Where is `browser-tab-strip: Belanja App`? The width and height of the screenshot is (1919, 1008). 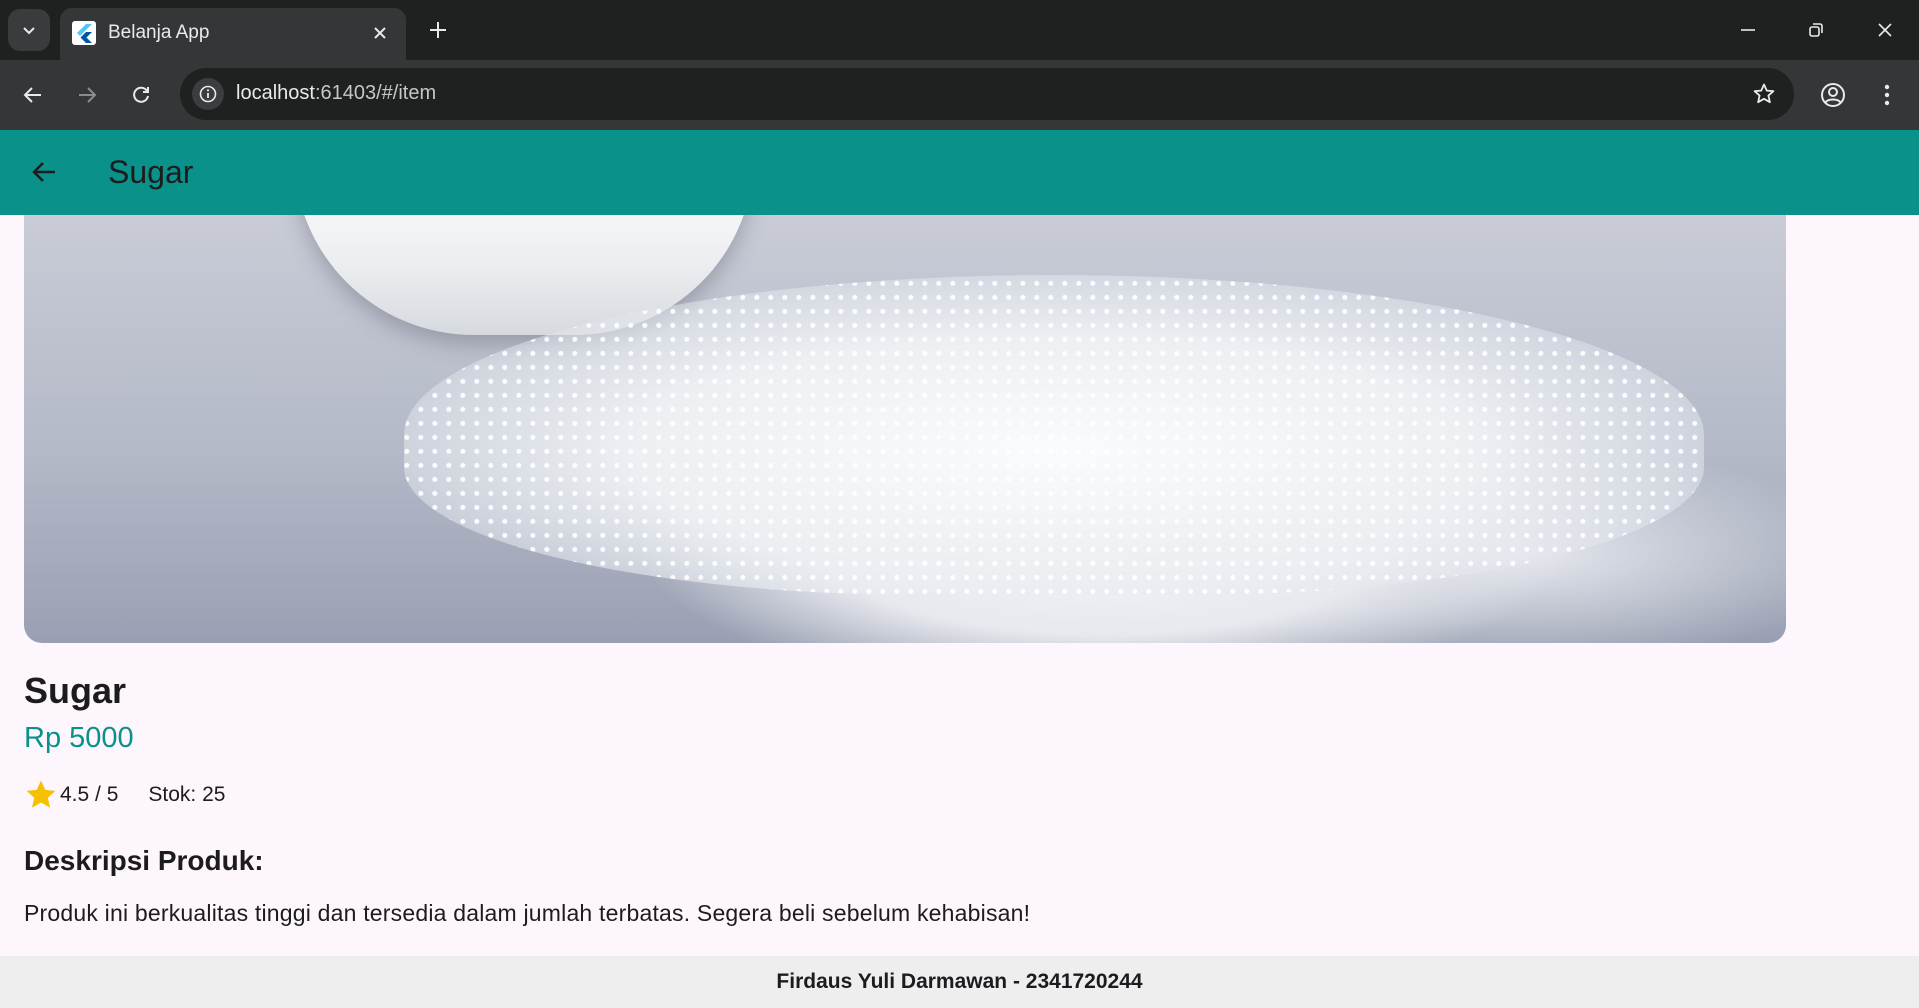 browser-tab-strip: Belanja App is located at coordinates (959, 30).